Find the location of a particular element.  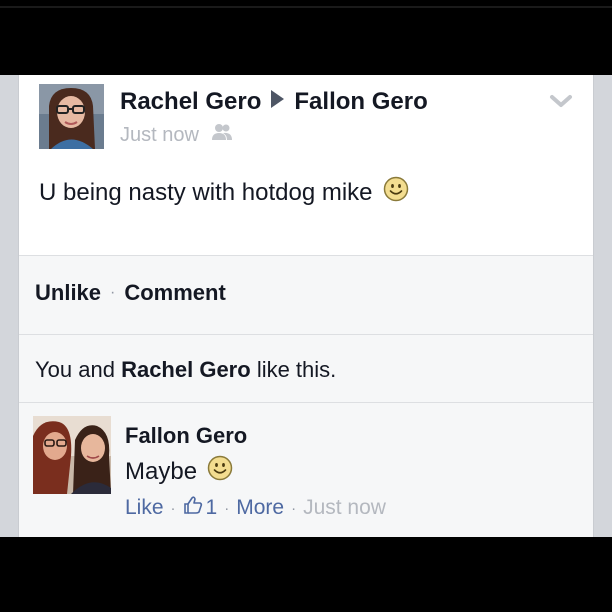

comment-message: Maybe is located at coordinates (161, 471).